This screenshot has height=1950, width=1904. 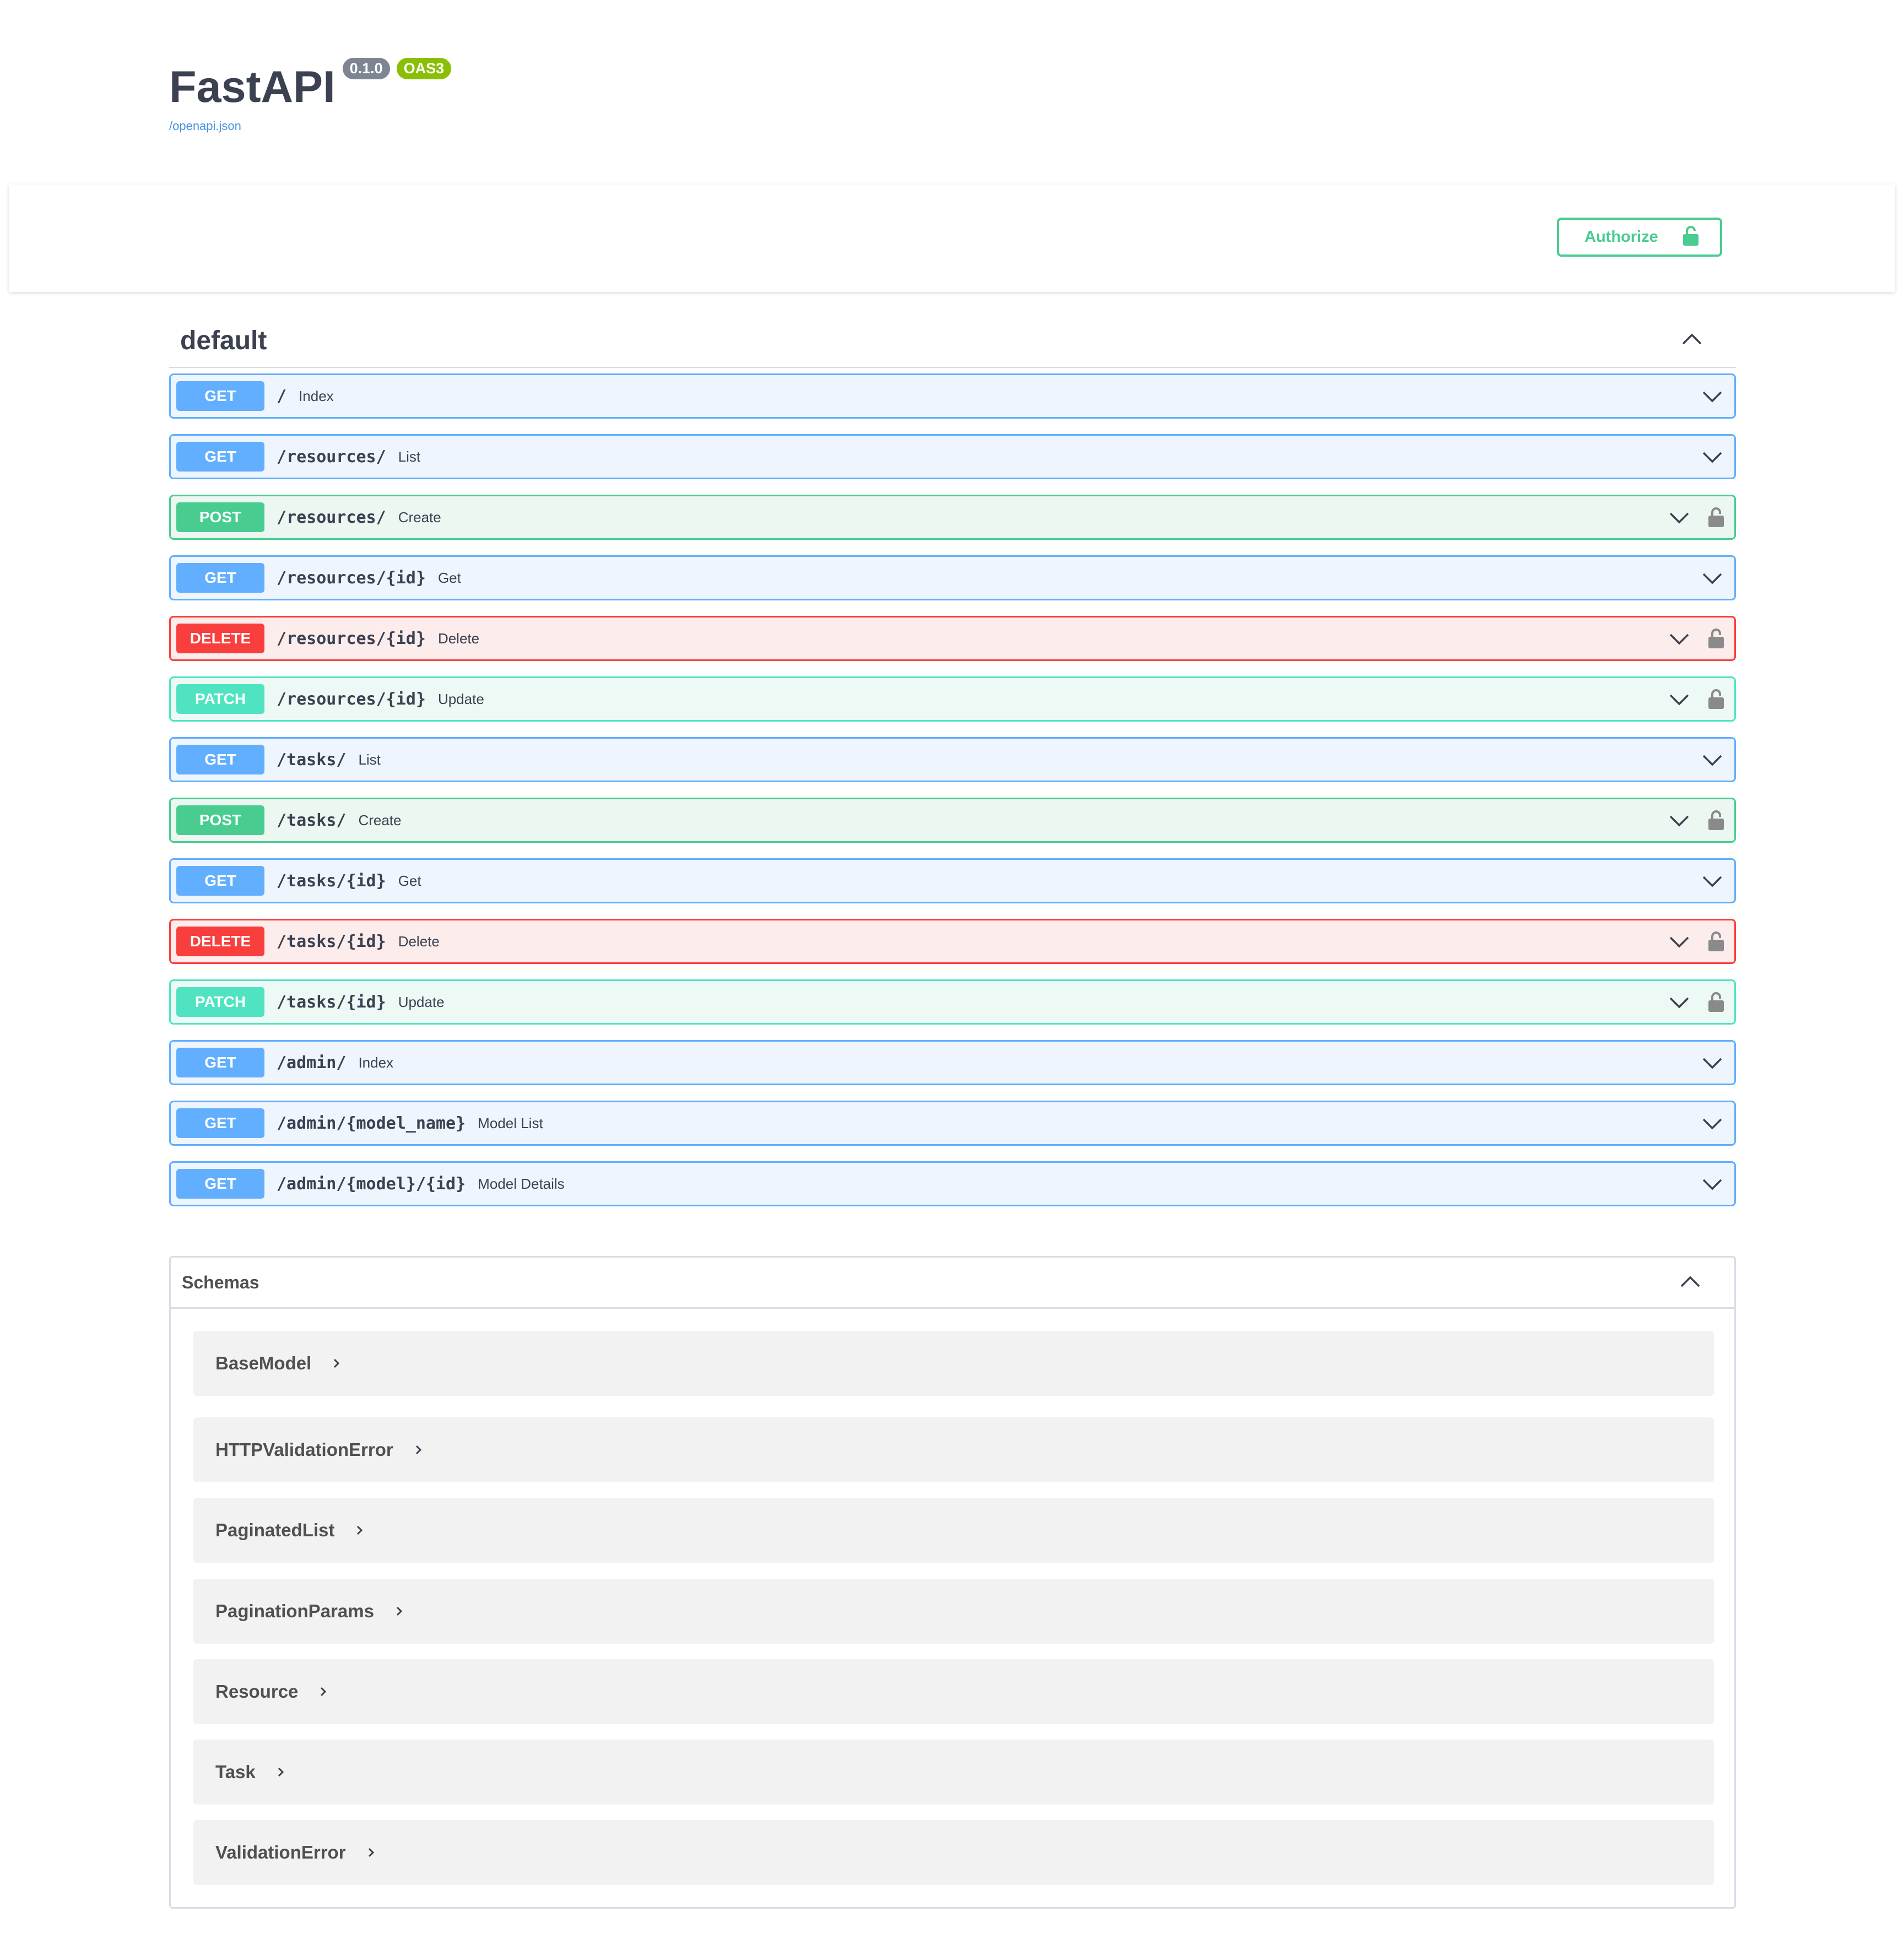 I want to click on operation-path: /admin/{model_name}, so click(x=371, y=1123).